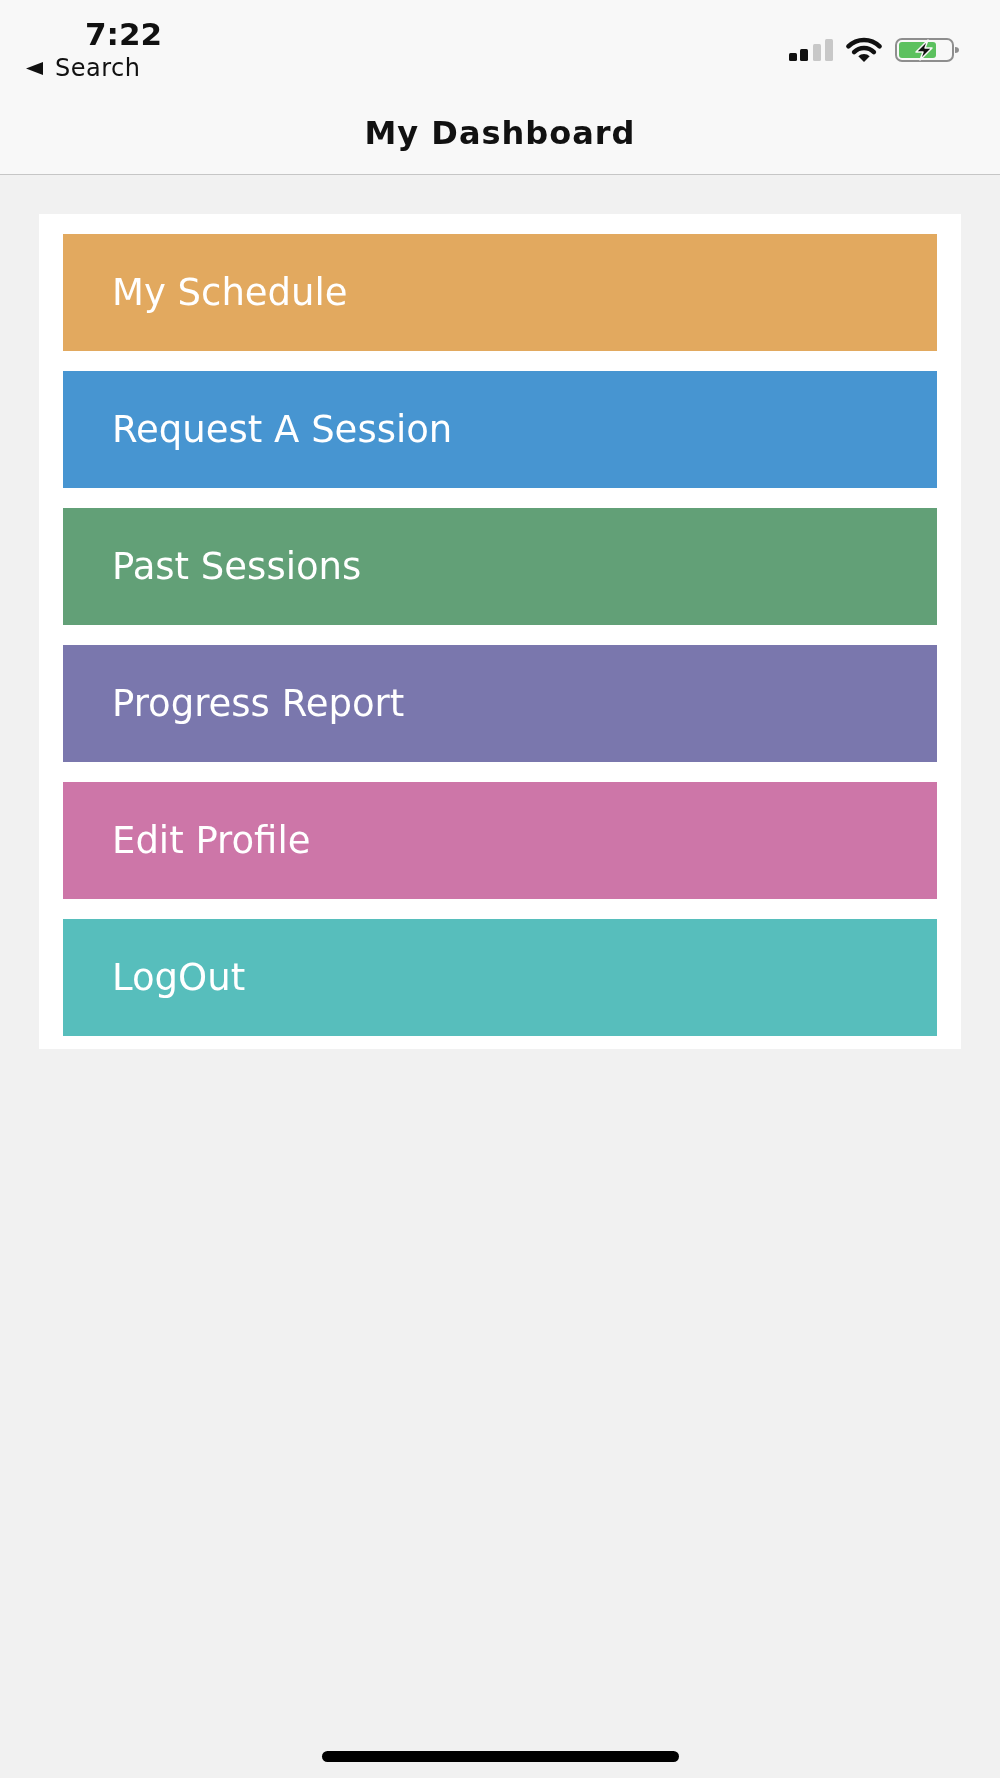  Describe the element at coordinates (500, 977) in the screenshot. I see `menu-button: LogOut` at that location.